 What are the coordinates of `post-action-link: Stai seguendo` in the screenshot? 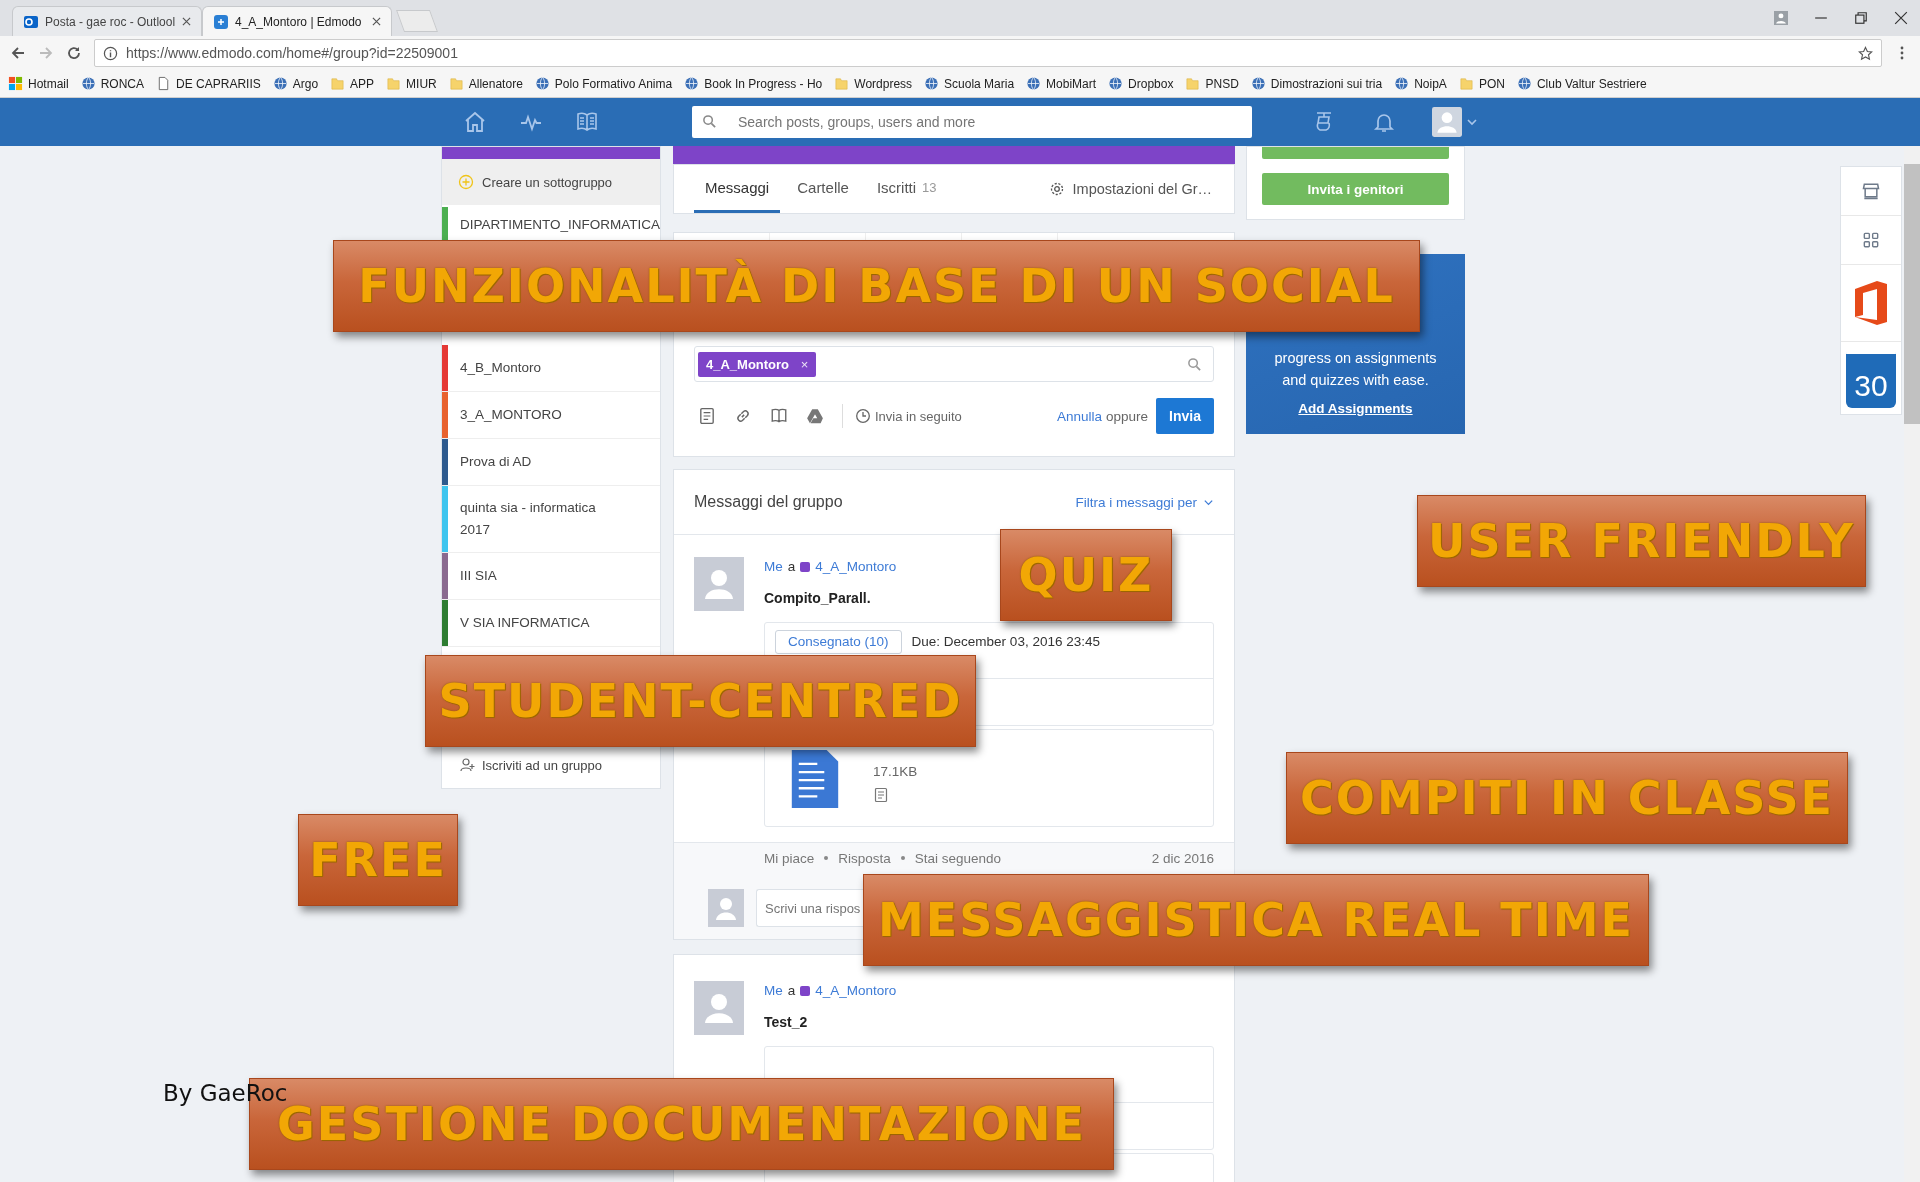 It's located at (958, 858).